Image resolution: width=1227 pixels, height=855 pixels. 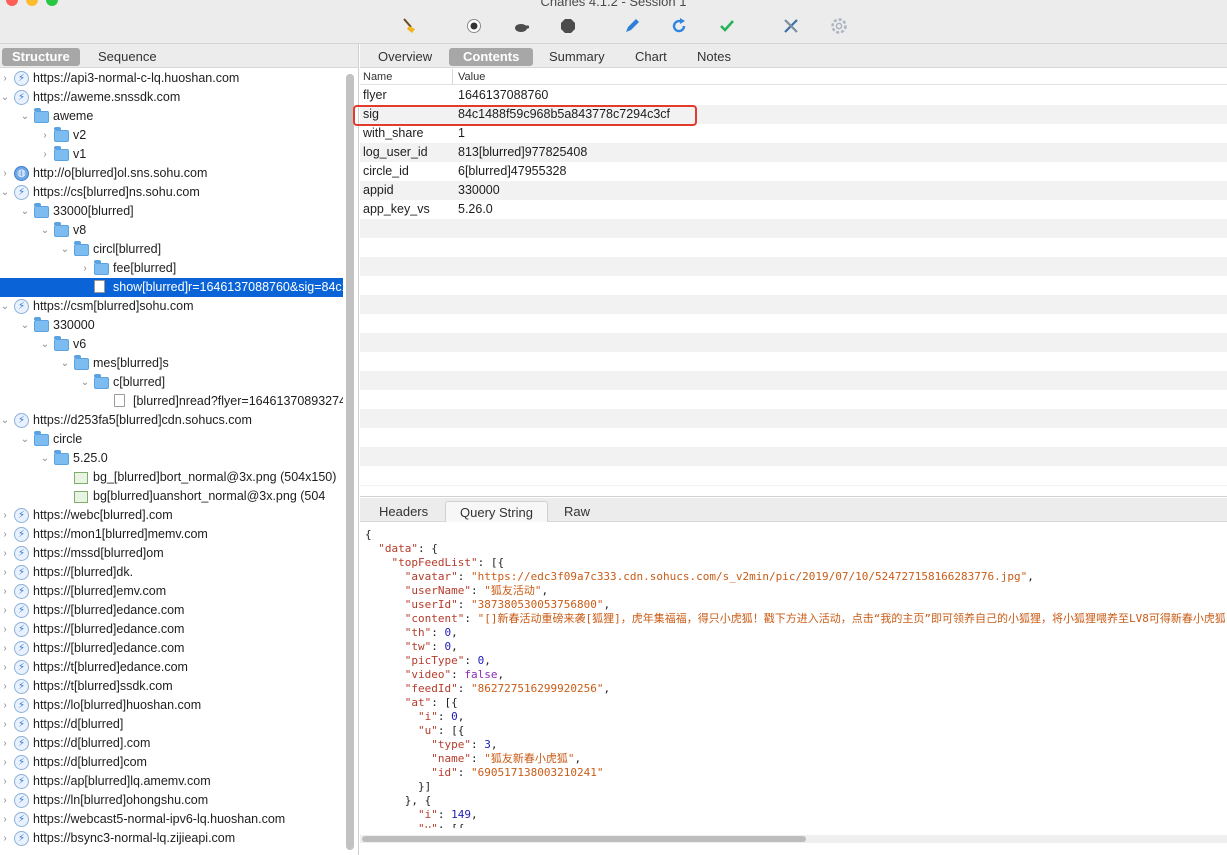 I want to click on tree-row: › ⚡ https://mssd[blurred]om, so click(x=171, y=553).